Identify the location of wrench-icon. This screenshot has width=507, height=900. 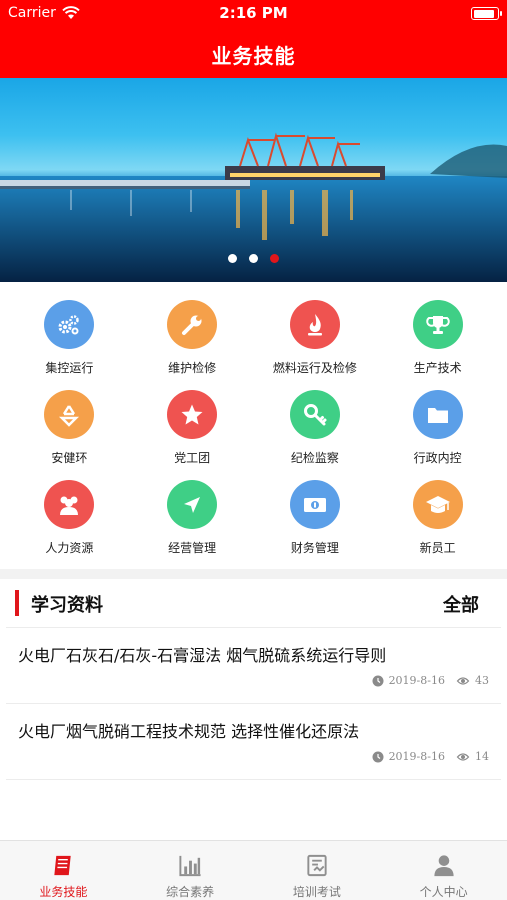
(192, 324).